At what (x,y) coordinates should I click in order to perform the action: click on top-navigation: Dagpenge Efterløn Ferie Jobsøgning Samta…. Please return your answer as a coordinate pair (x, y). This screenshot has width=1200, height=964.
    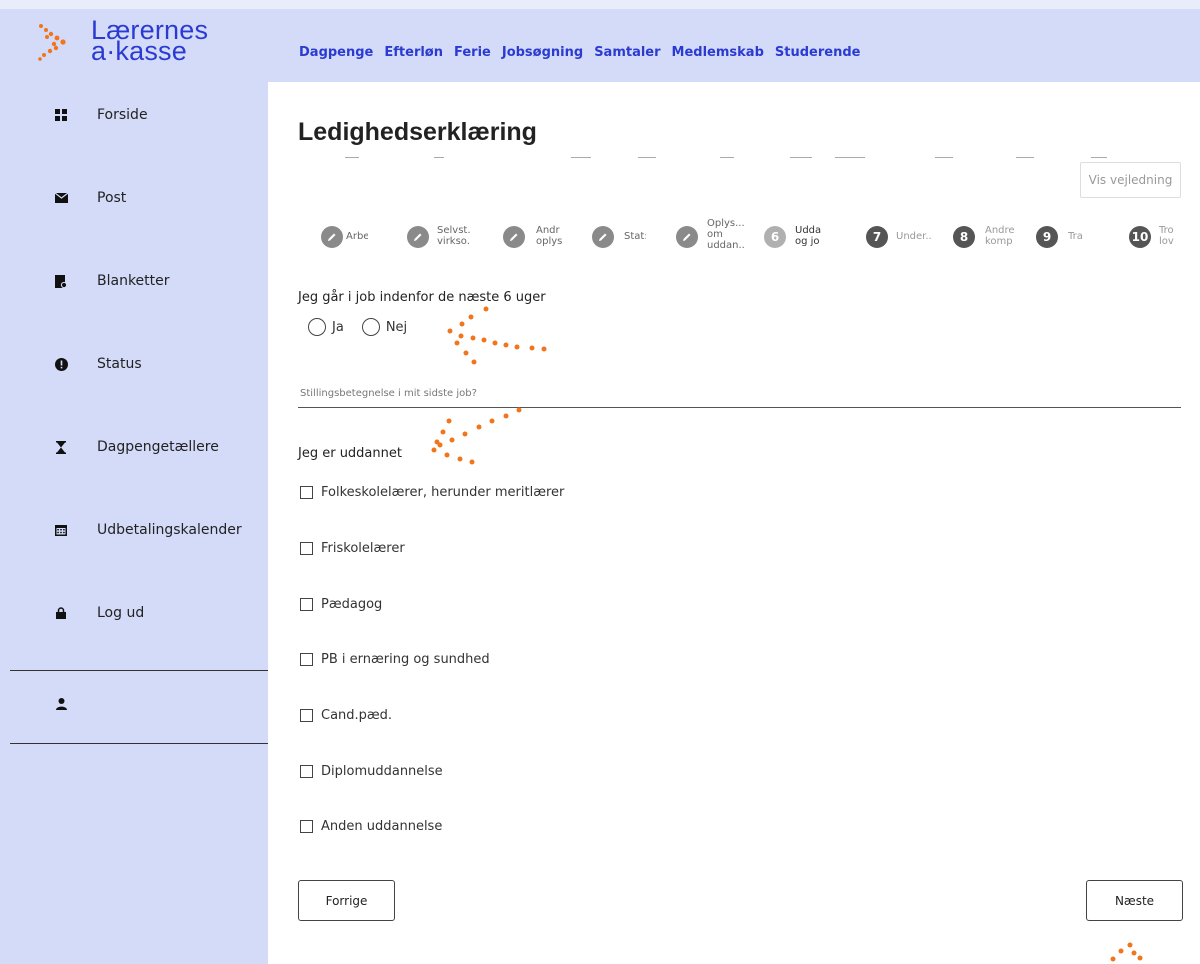
    Looking at the image, I should click on (579, 52).